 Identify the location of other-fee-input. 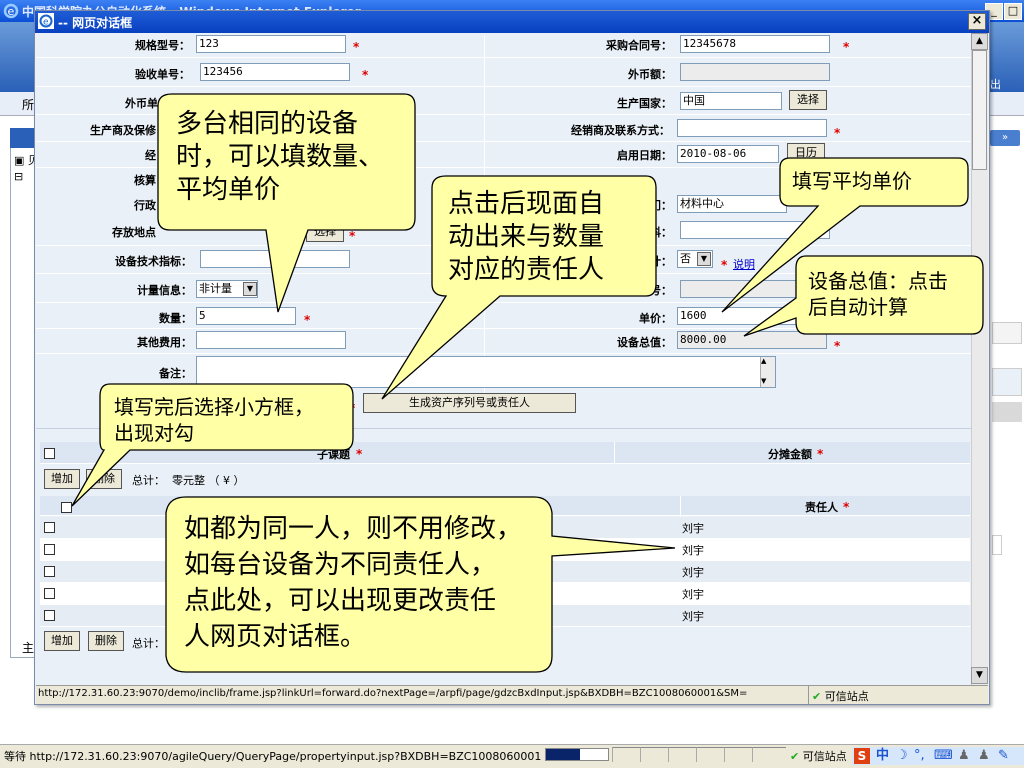
(271, 340).